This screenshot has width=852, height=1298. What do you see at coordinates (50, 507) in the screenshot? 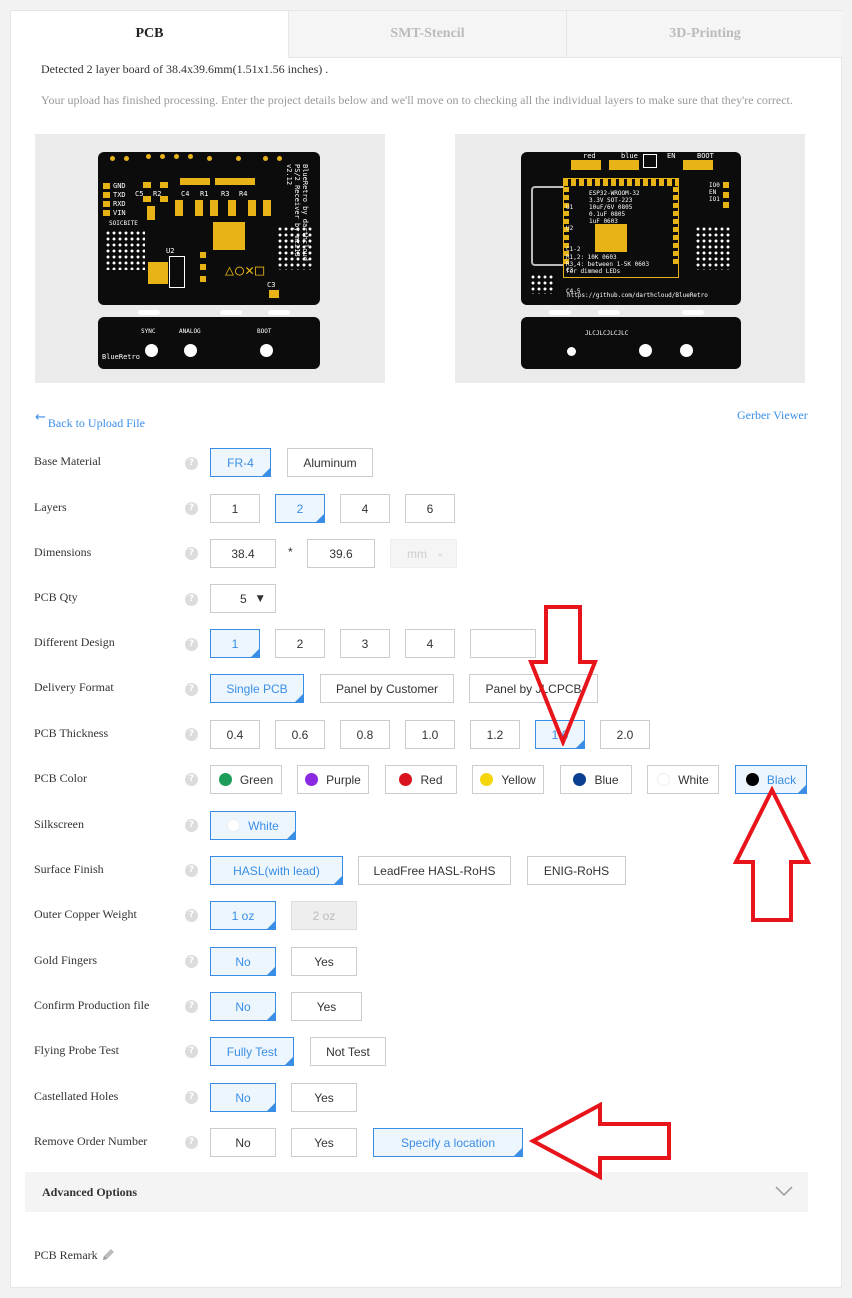
I see `label-layers: Layers` at bounding box center [50, 507].